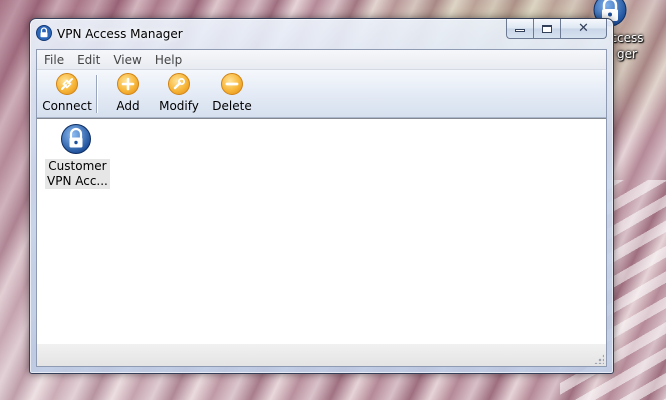 This screenshot has height=400, width=666. What do you see at coordinates (168, 60) in the screenshot?
I see `menu-help: Help` at bounding box center [168, 60].